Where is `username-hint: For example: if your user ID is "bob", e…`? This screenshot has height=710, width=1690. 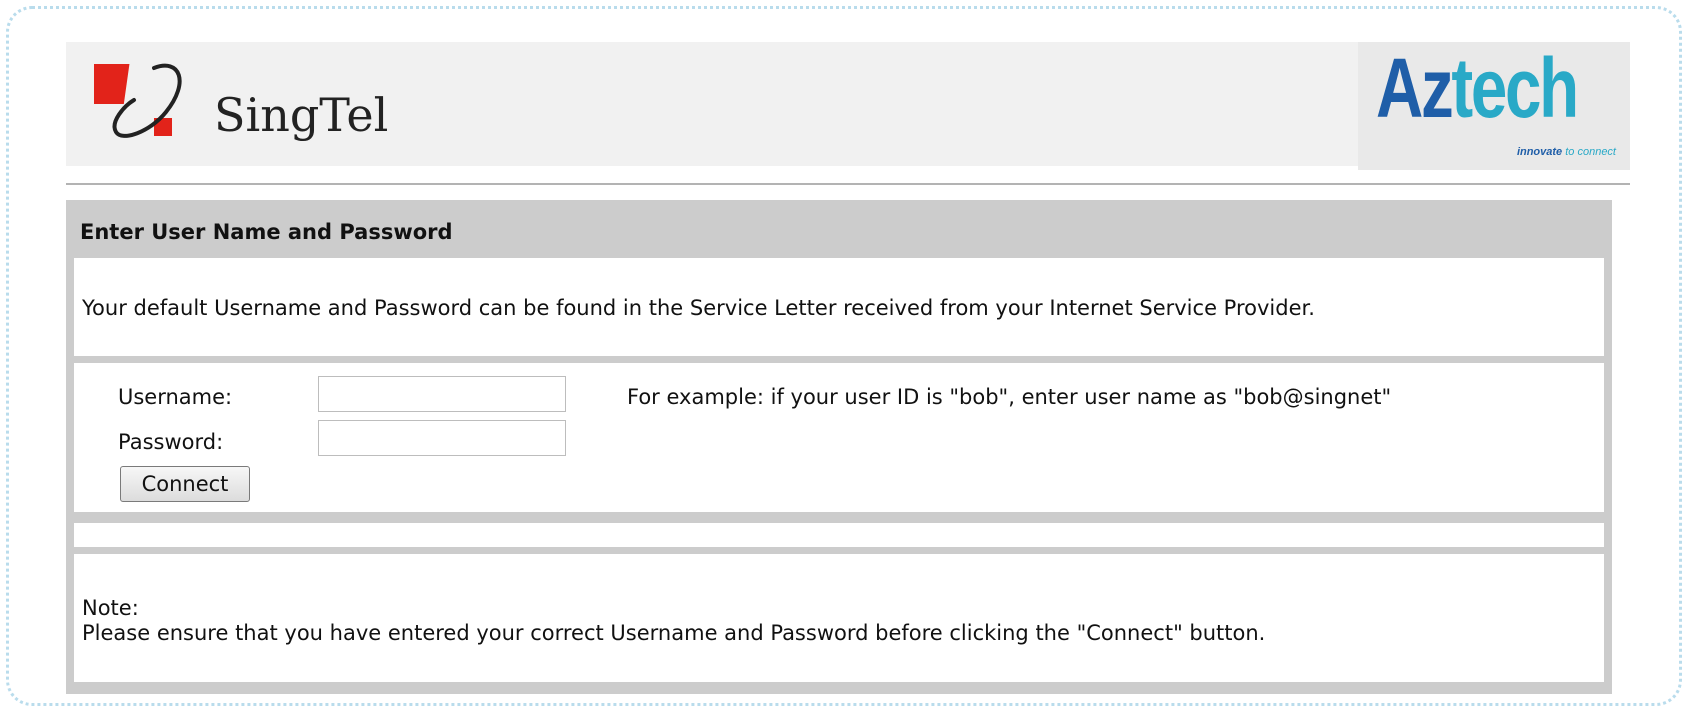 username-hint: For example: if your user ID is "bob", e… is located at coordinates (1009, 397).